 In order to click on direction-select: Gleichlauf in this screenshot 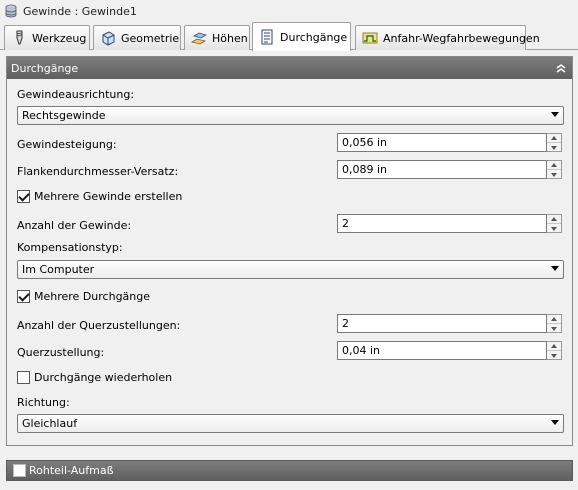, I will do `click(290, 423)`.